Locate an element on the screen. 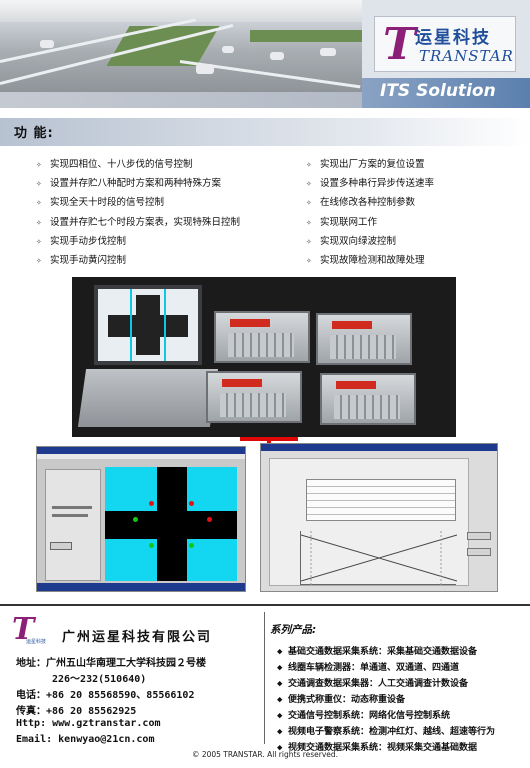 Image resolution: width=530 pixels, height=768 pixels. green-wave-screenshot is located at coordinates (379, 517).